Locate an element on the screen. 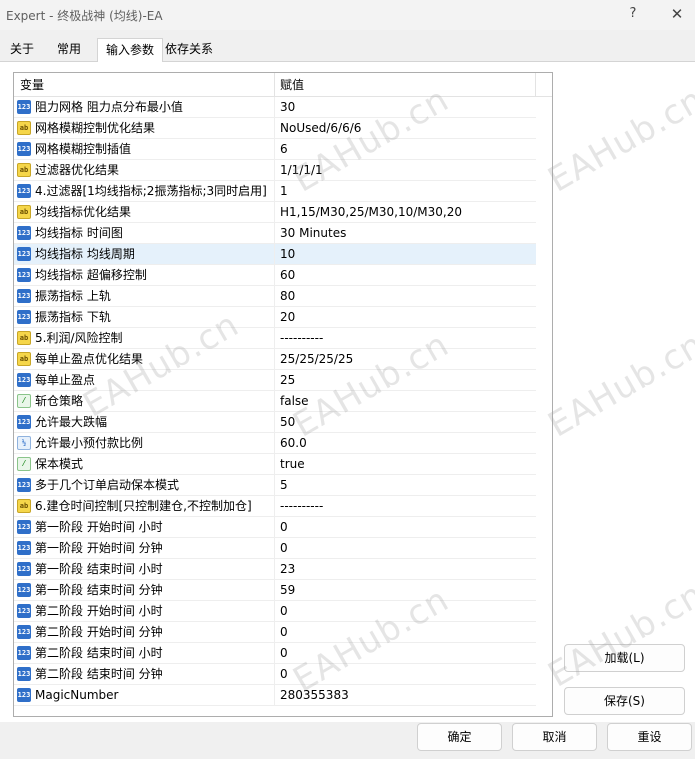 Image resolution: width=695 pixels, height=759 pixels. parameter-value: 25/25/25/25 is located at coordinates (316, 359).